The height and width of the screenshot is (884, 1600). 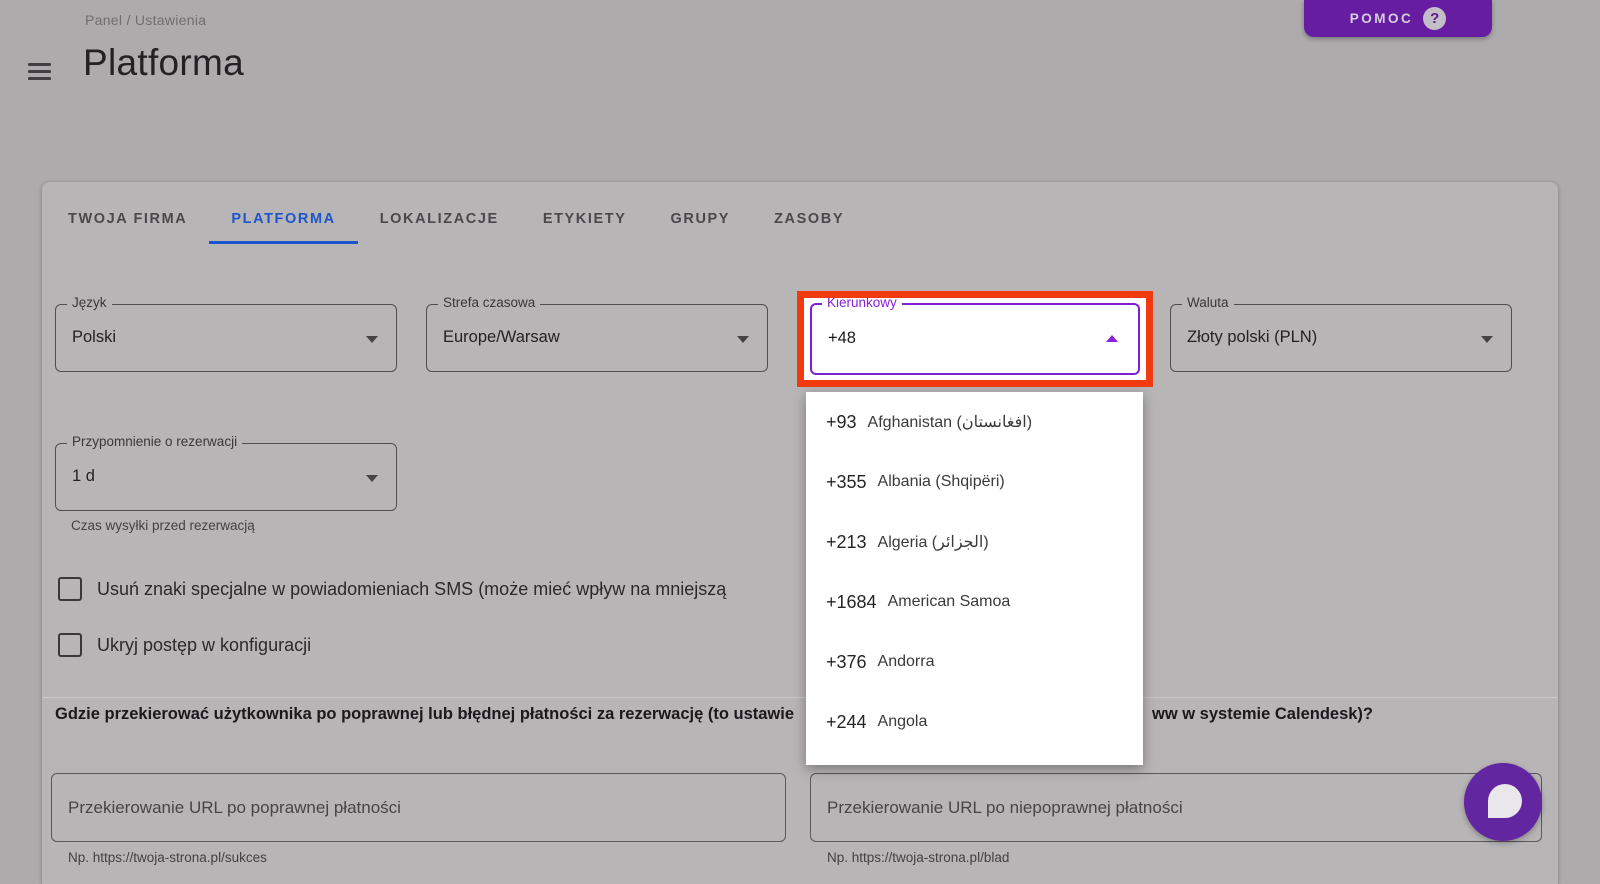 What do you see at coordinates (701, 220) in the screenshot?
I see `tab-grupy: GRUPY` at bounding box center [701, 220].